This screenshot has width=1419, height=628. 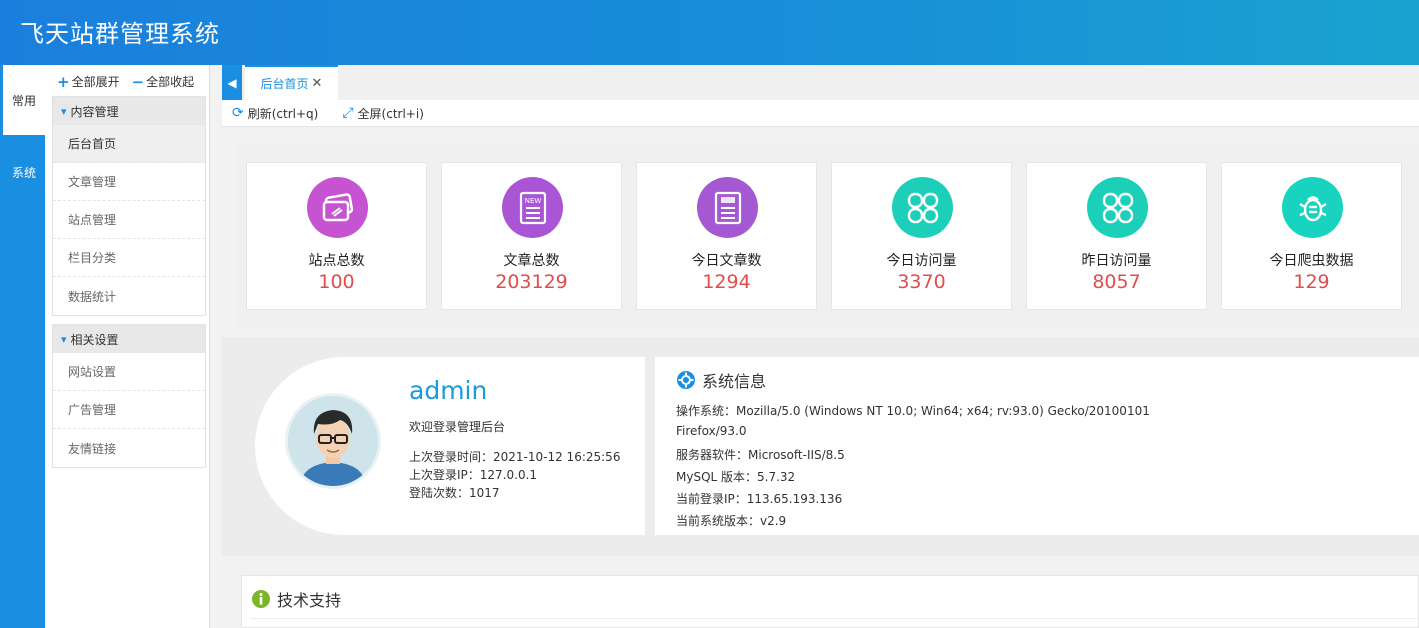 What do you see at coordinates (63, 81) in the screenshot?
I see `plus-icon: +` at bounding box center [63, 81].